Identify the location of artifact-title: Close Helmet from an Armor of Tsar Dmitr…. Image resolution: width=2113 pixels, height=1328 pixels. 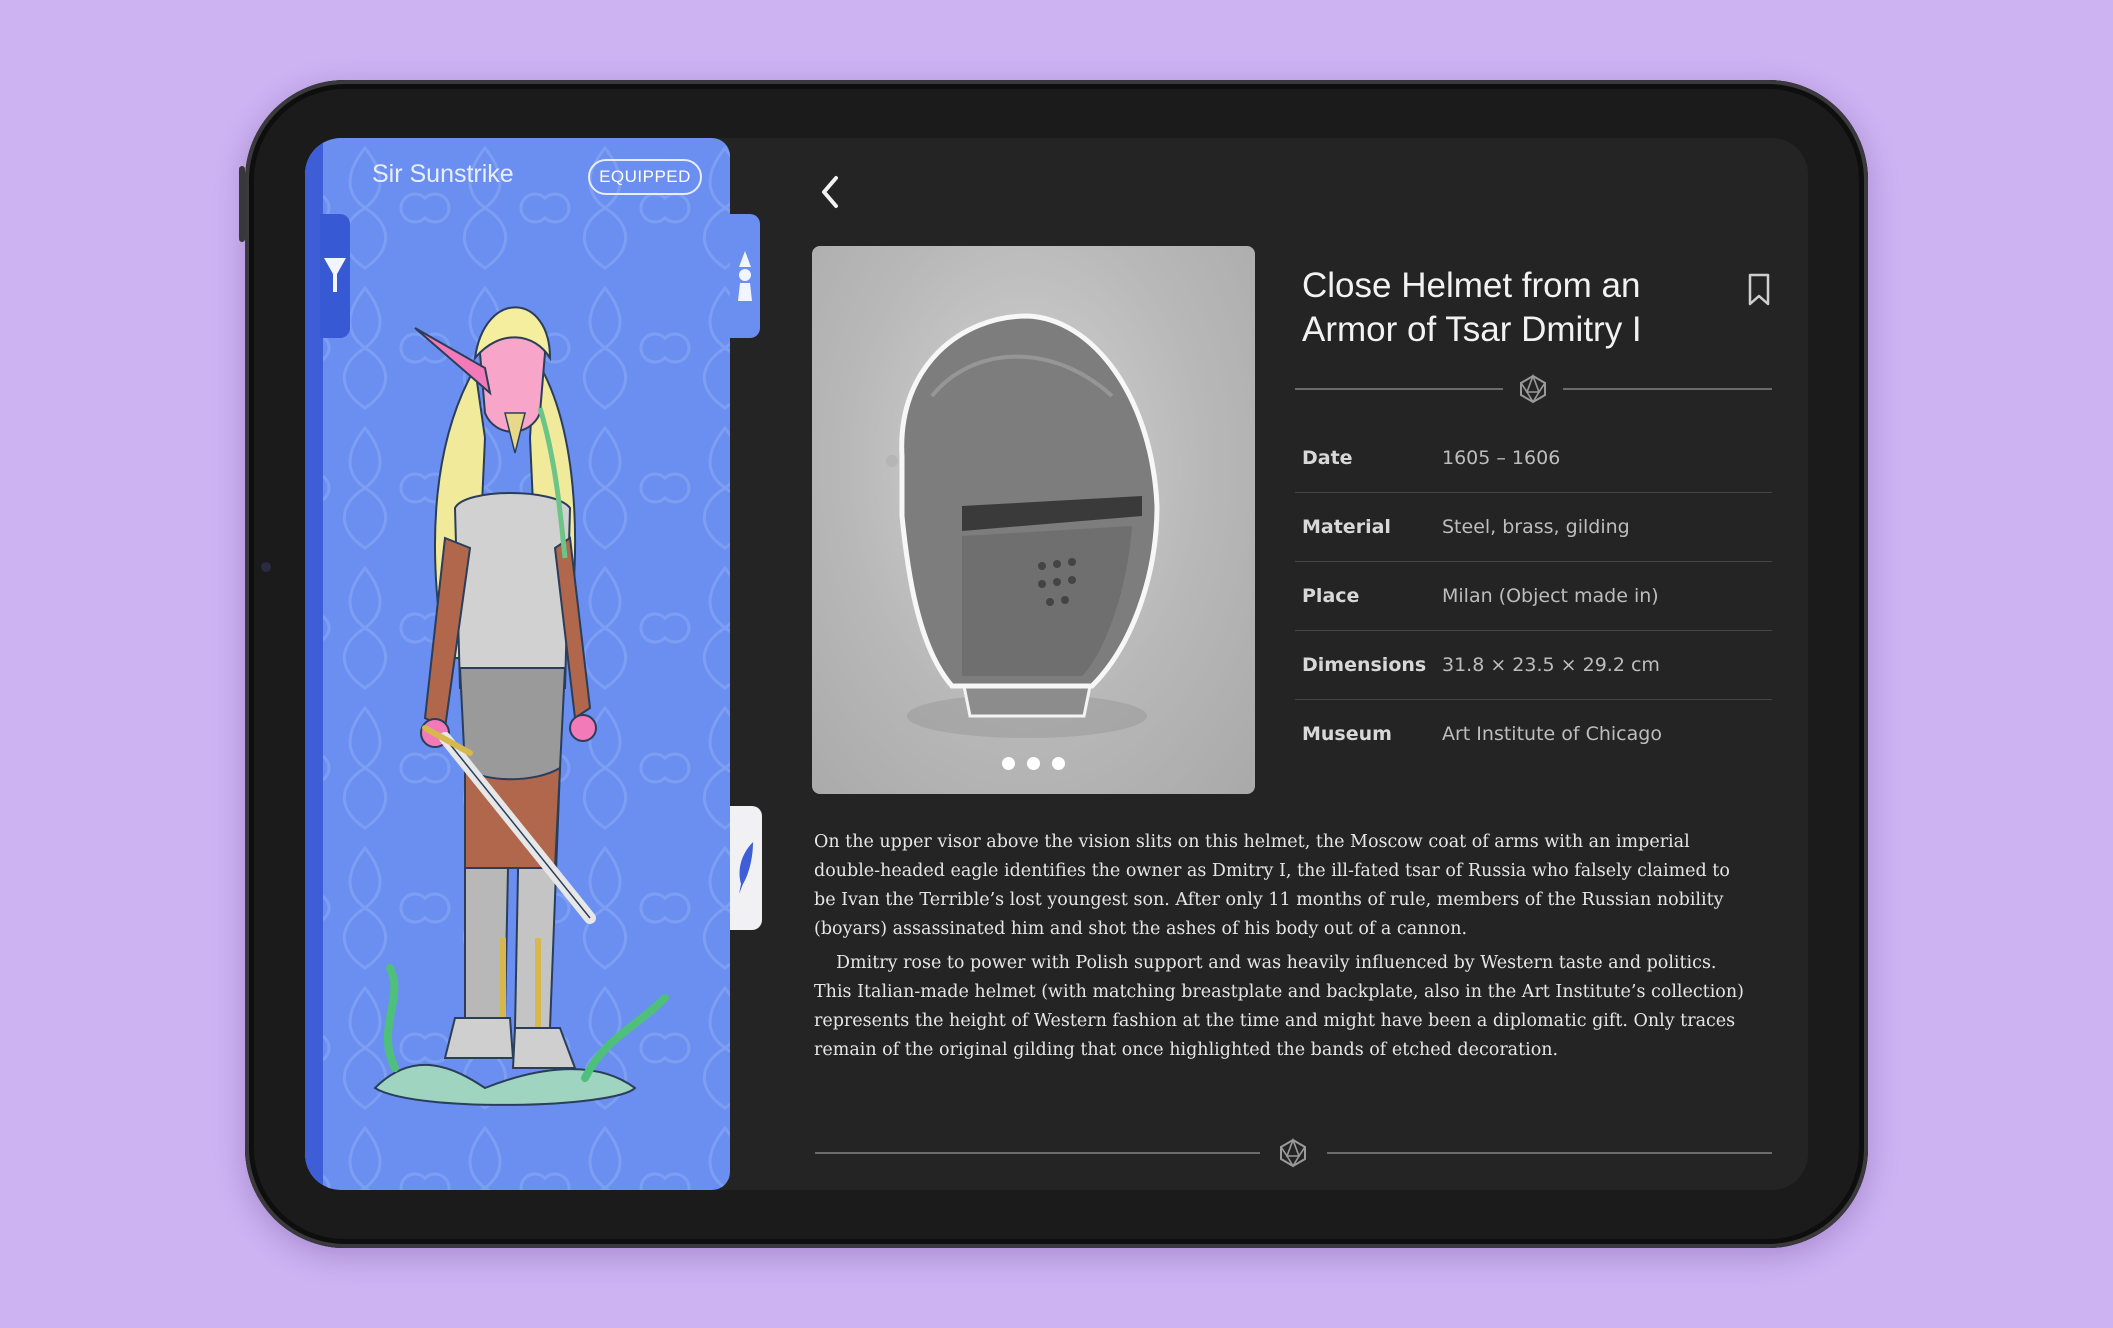
(1472, 307).